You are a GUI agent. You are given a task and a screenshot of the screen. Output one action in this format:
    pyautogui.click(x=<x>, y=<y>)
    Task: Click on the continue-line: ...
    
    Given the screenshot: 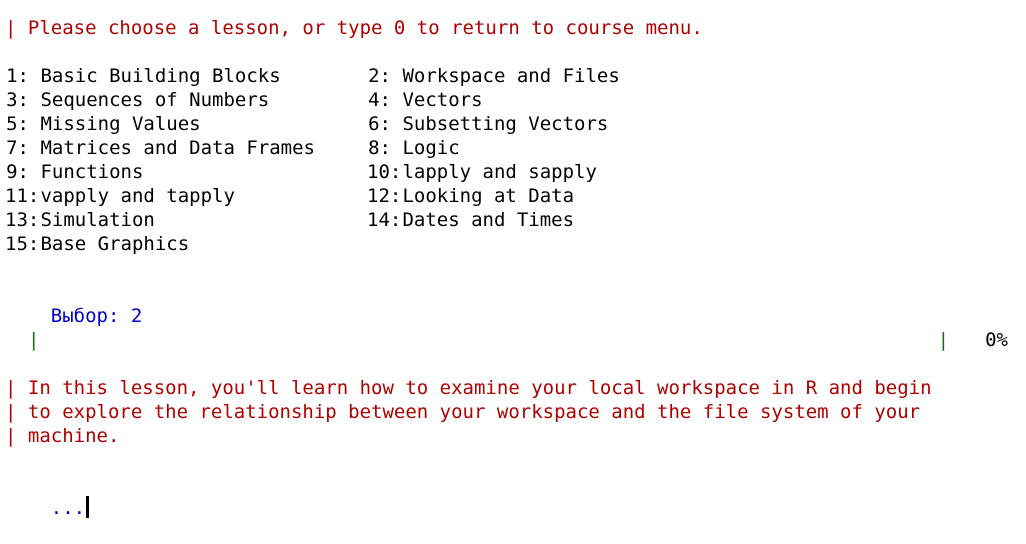 What is the action you would take?
    pyautogui.click(x=506, y=495)
    